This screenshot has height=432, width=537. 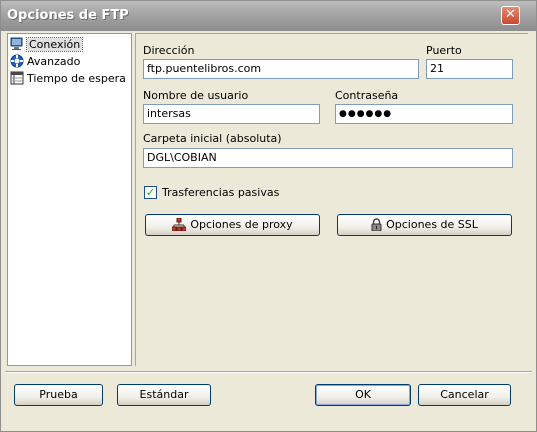 I want to click on tree-item-advanced: Avanzado, so click(x=45, y=61).